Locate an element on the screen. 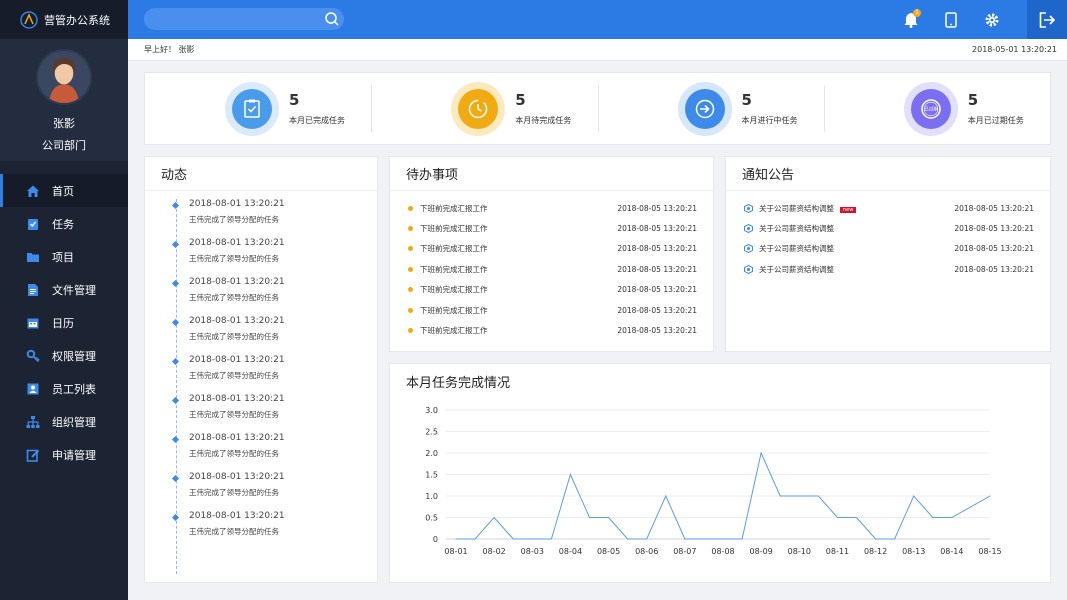 The height and width of the screenshot is (600, 1067). current-datetime: 2018-05-01 13:20:21 is located at coordinates (1014, 49).